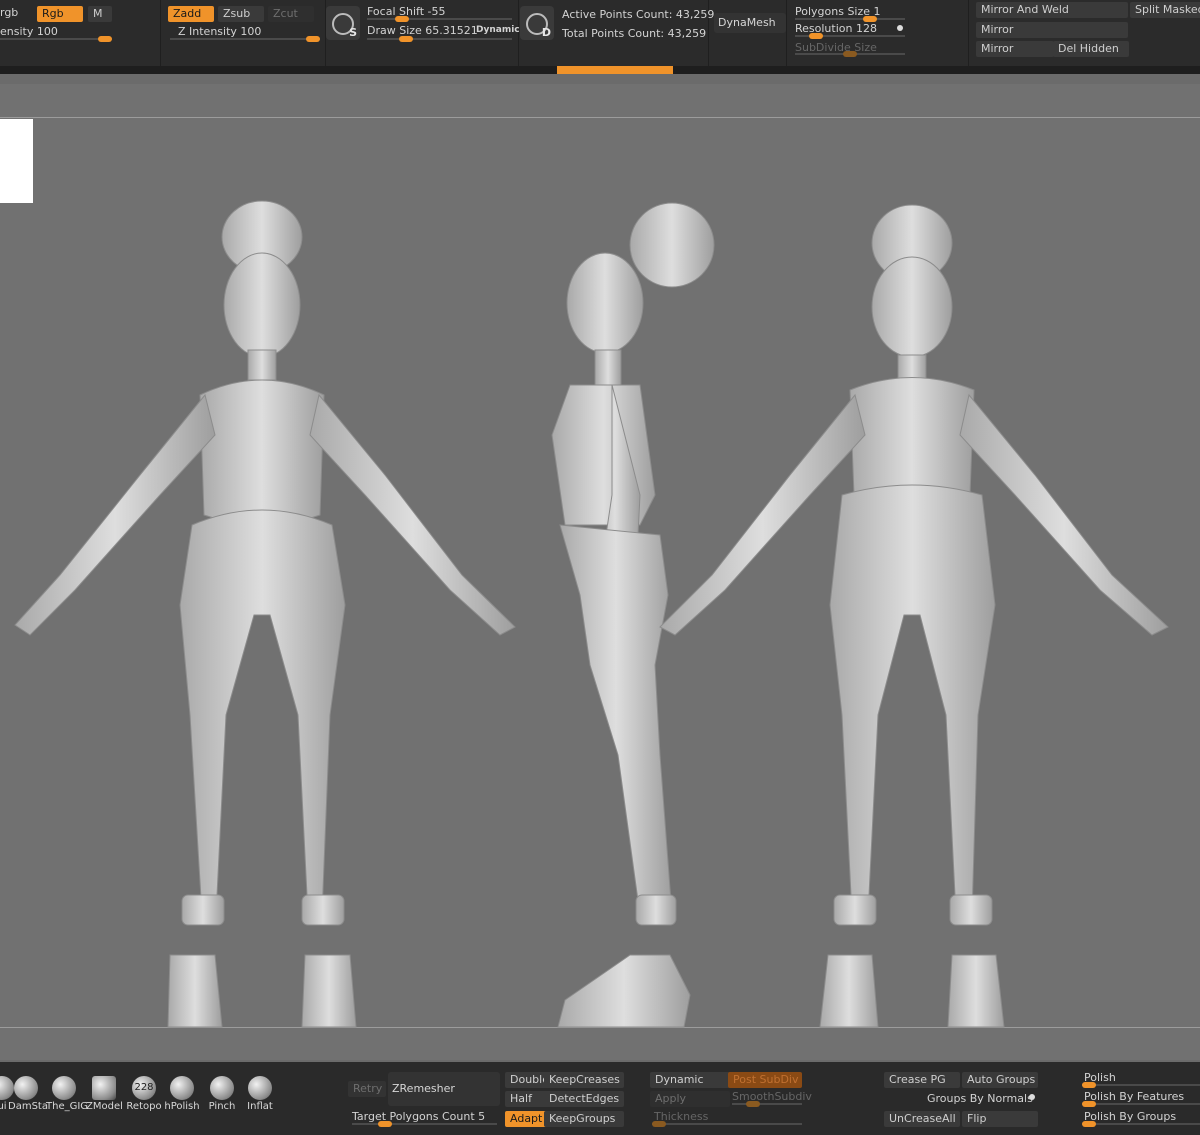 The height and width of the screenshot is (1135, 1200). What do you see at coordinates (850, 54) in the screenshot?
I see `subdivide-size-slider` at bounding box center [850, 54].